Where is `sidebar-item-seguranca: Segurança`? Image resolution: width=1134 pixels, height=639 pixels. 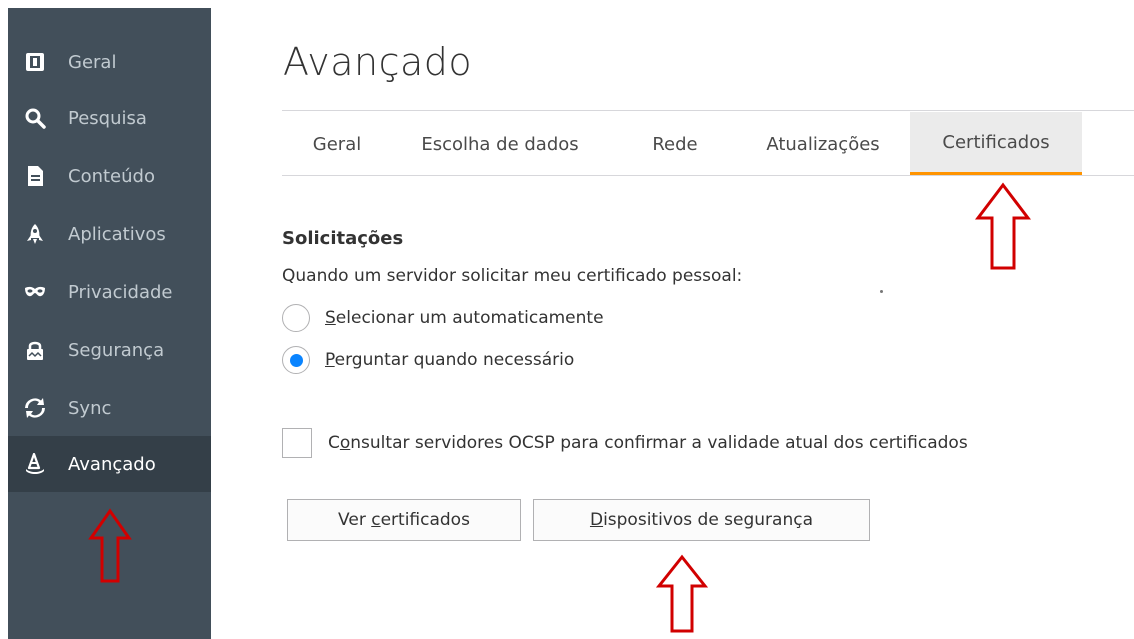 sidebar-item-seguranca: Segurança is located at coordinates (109, 350).